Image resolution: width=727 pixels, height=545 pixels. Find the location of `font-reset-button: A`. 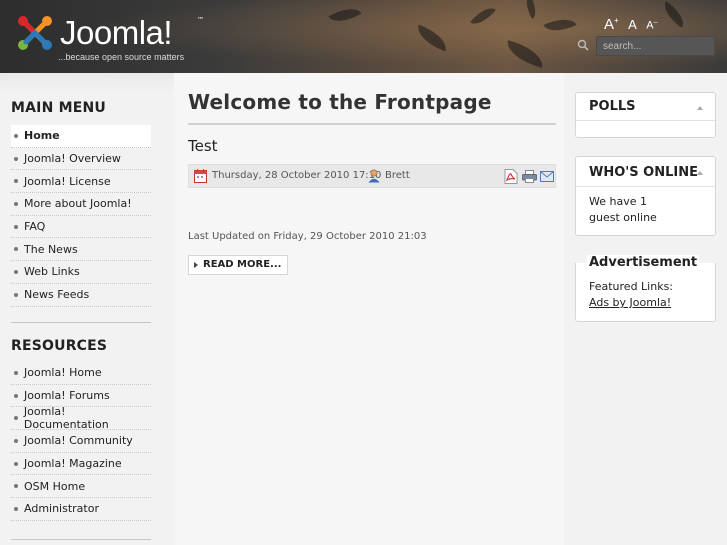

font-reset-button: A is located at coordinates (632, 24).